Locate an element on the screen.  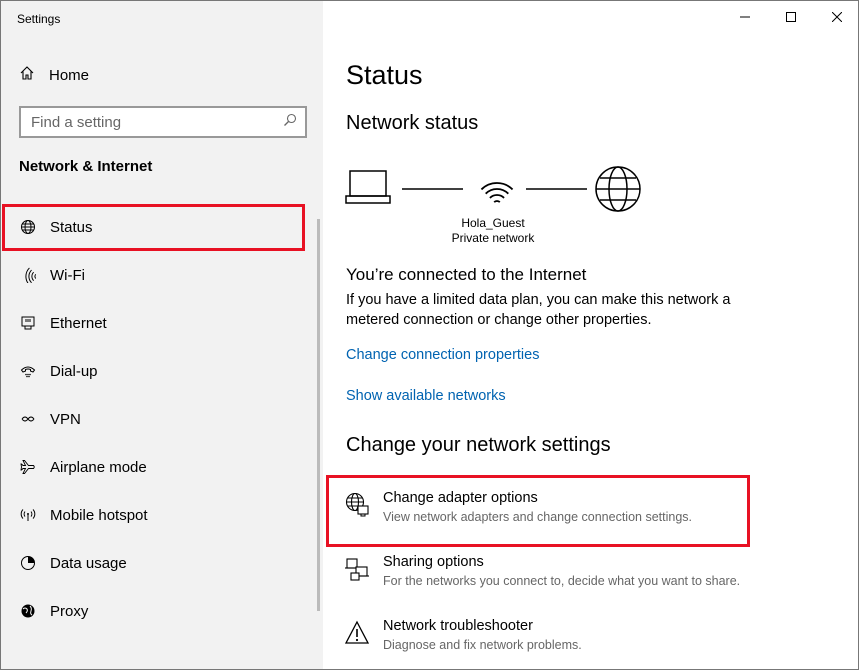
sidebar-item-label: Dial-up is located at coordinates (74, 371).